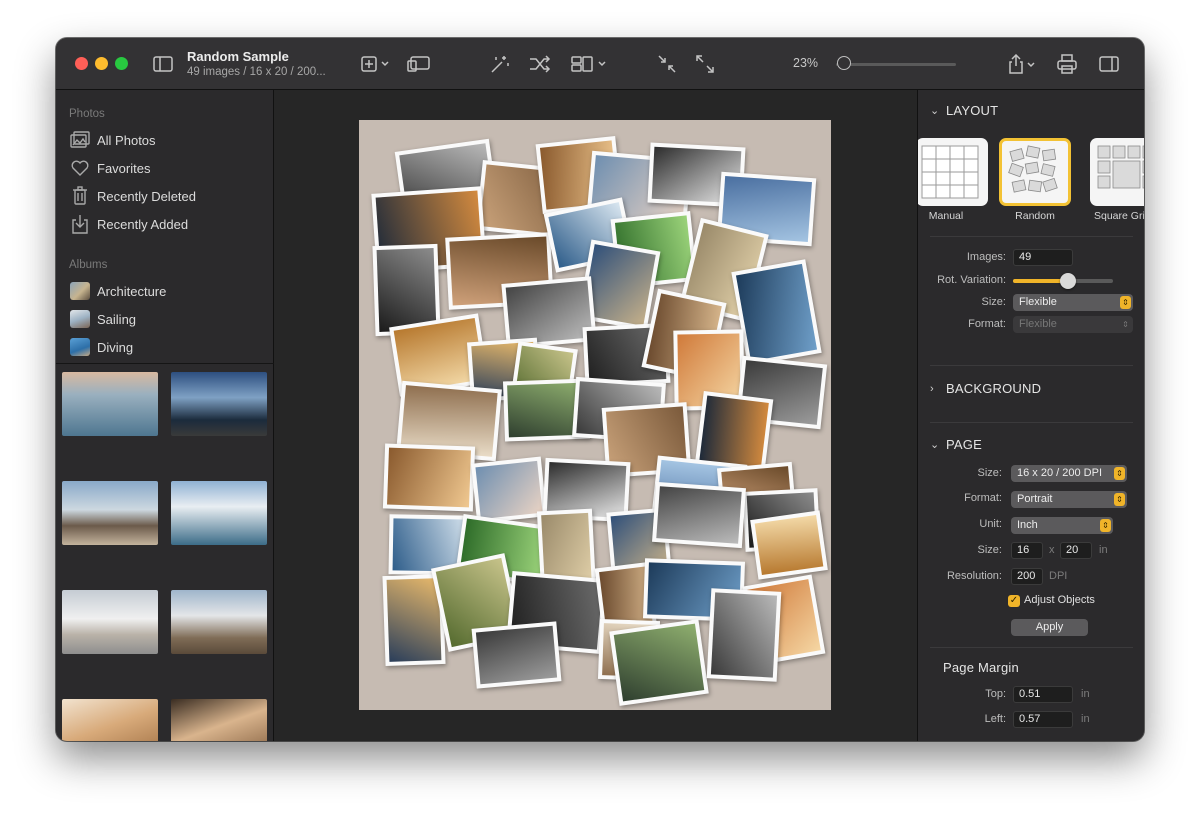 This screenshot has height=815, width=1200. Describe the element at coordinates (132, 196) in the screenshot. I see `sidebar-item-recently-deleted: Recently Deleted` at that location.